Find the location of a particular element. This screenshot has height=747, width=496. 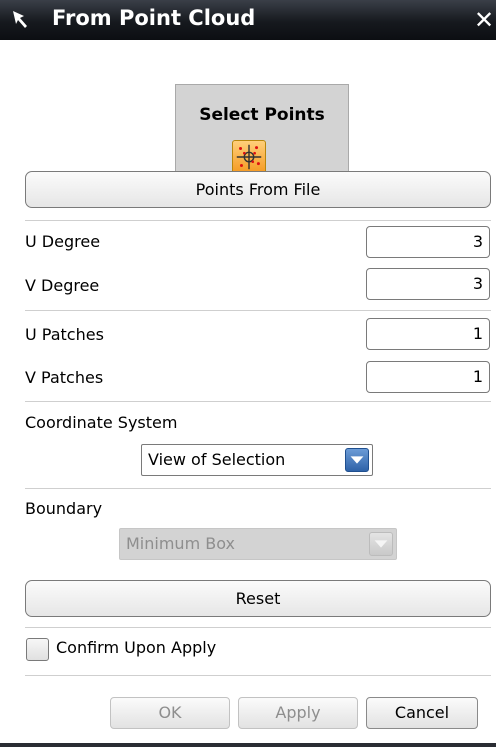

confirm-upon-apply-checkbox is located at coordinates (37, 649).